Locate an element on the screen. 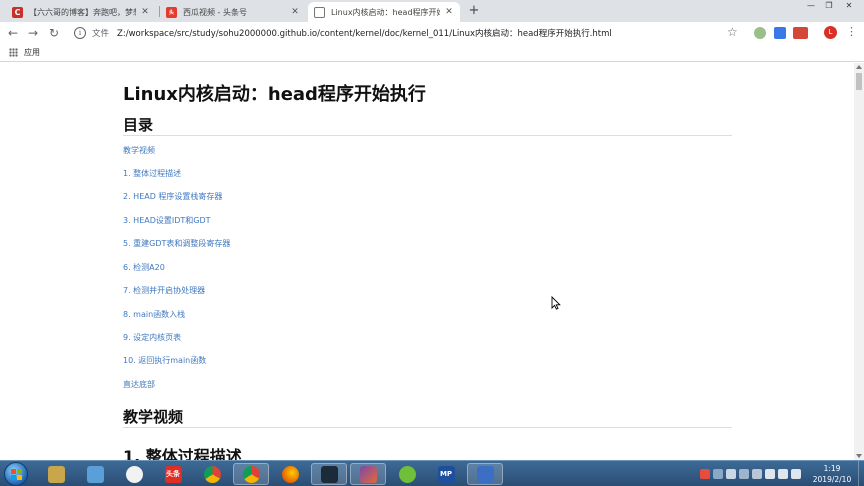  system-tray is located at coordinates (750, 474).